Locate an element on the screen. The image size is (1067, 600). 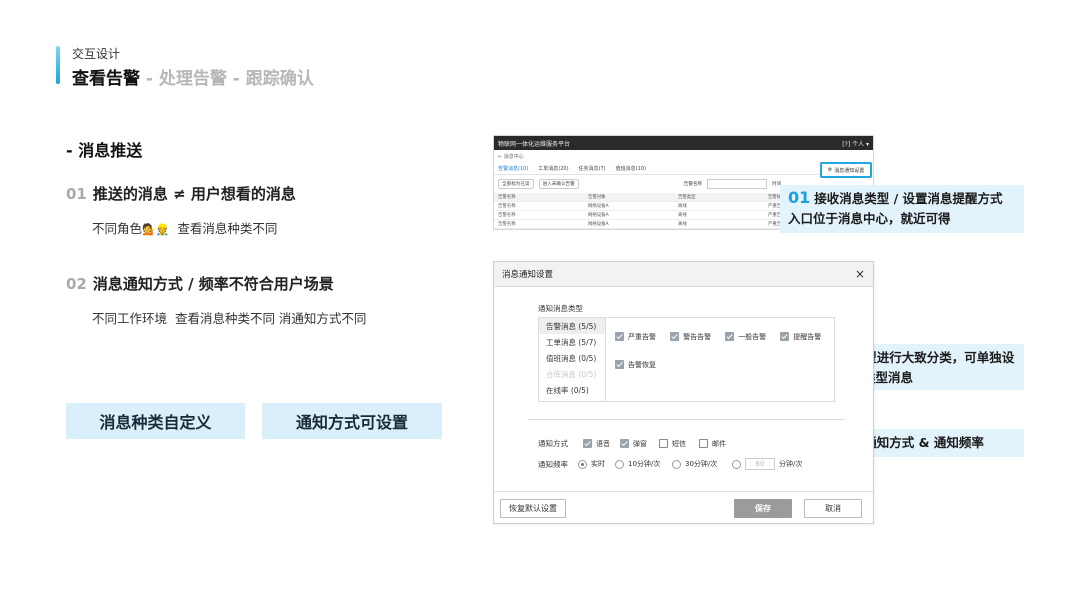
option-general: 一般告警 is located at coordinates (750, 337).